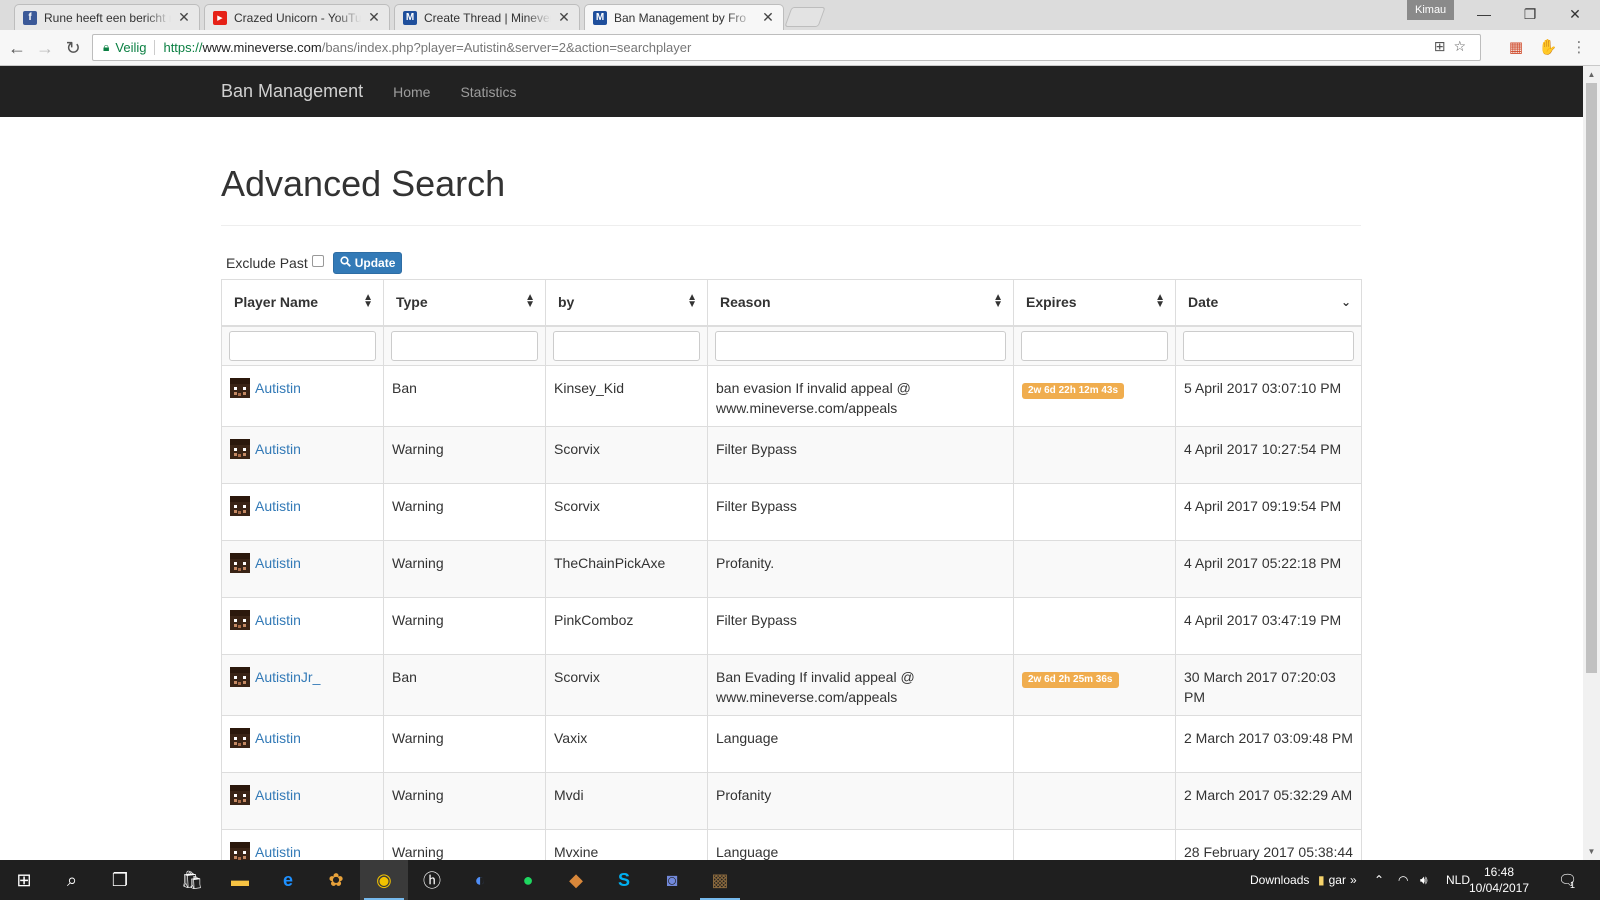 The image size is (1600, 900). I want to click on profile-button: Kimau, so click(1431, 10).